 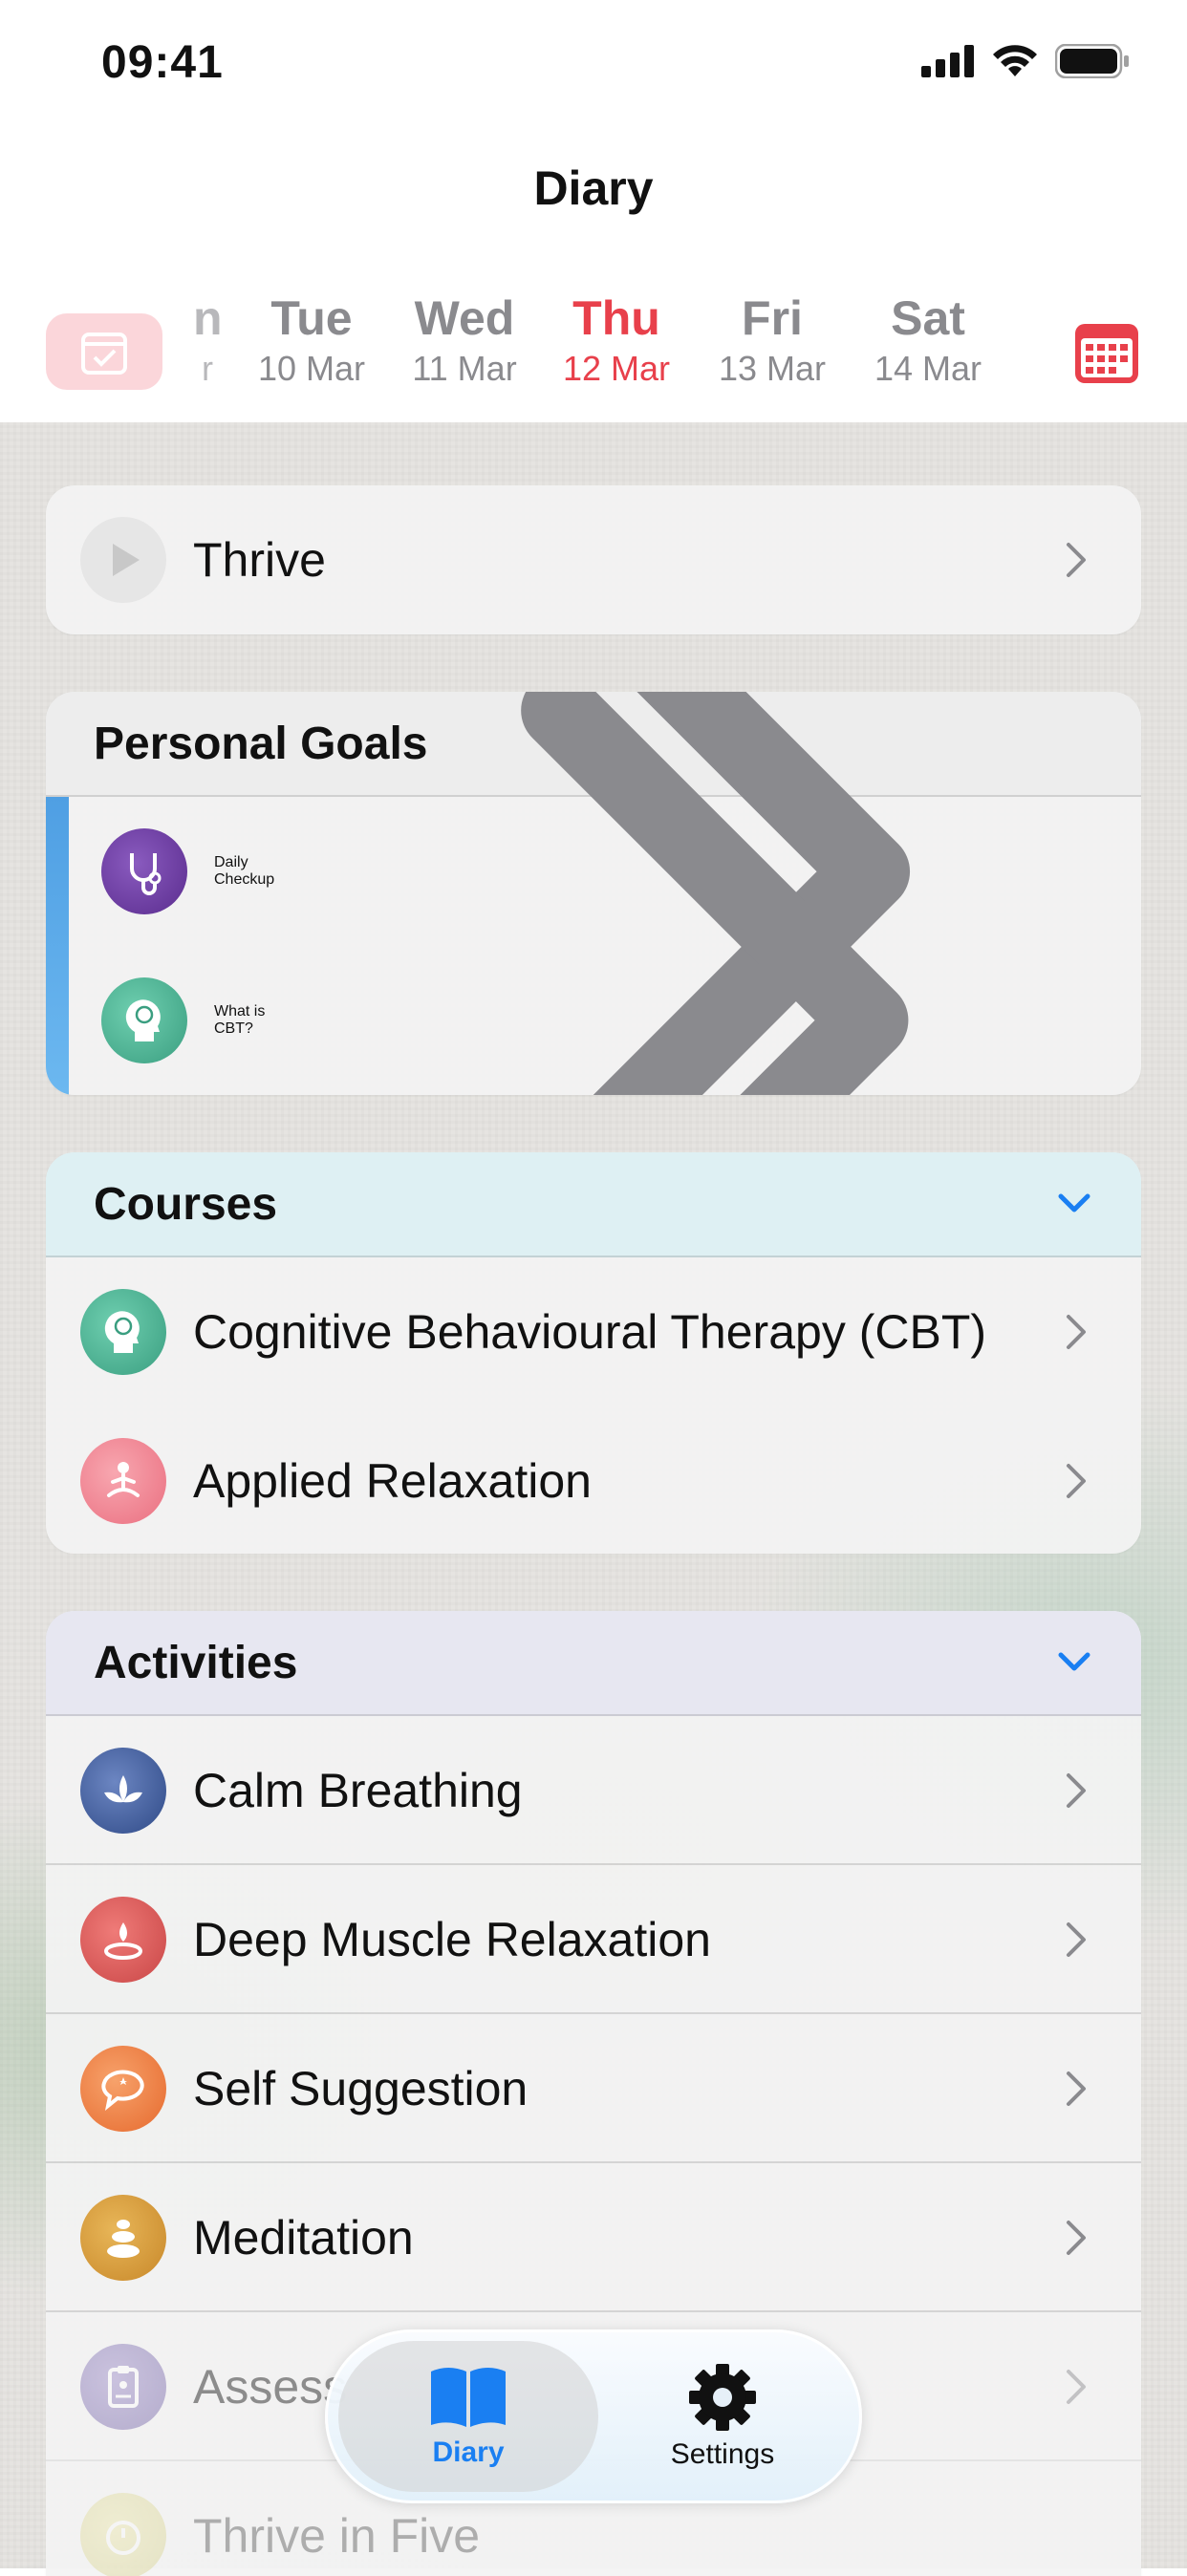 I want to click on lotus-icon, so click(x=123, y=1791).